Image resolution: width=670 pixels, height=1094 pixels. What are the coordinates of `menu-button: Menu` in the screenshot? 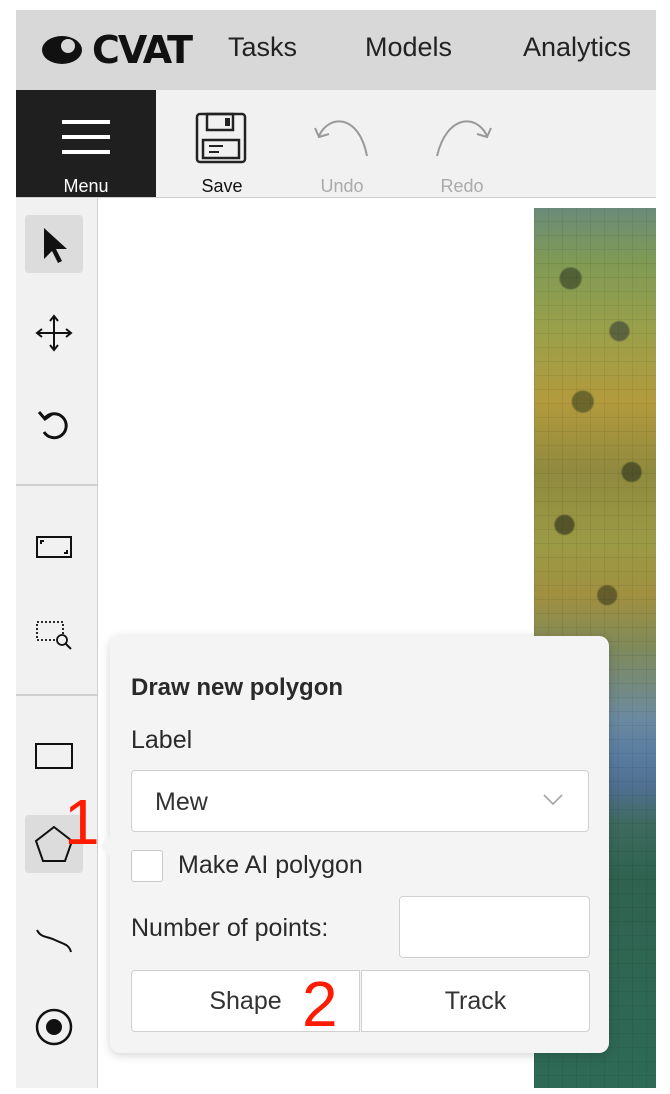 It's located at (86, 143).